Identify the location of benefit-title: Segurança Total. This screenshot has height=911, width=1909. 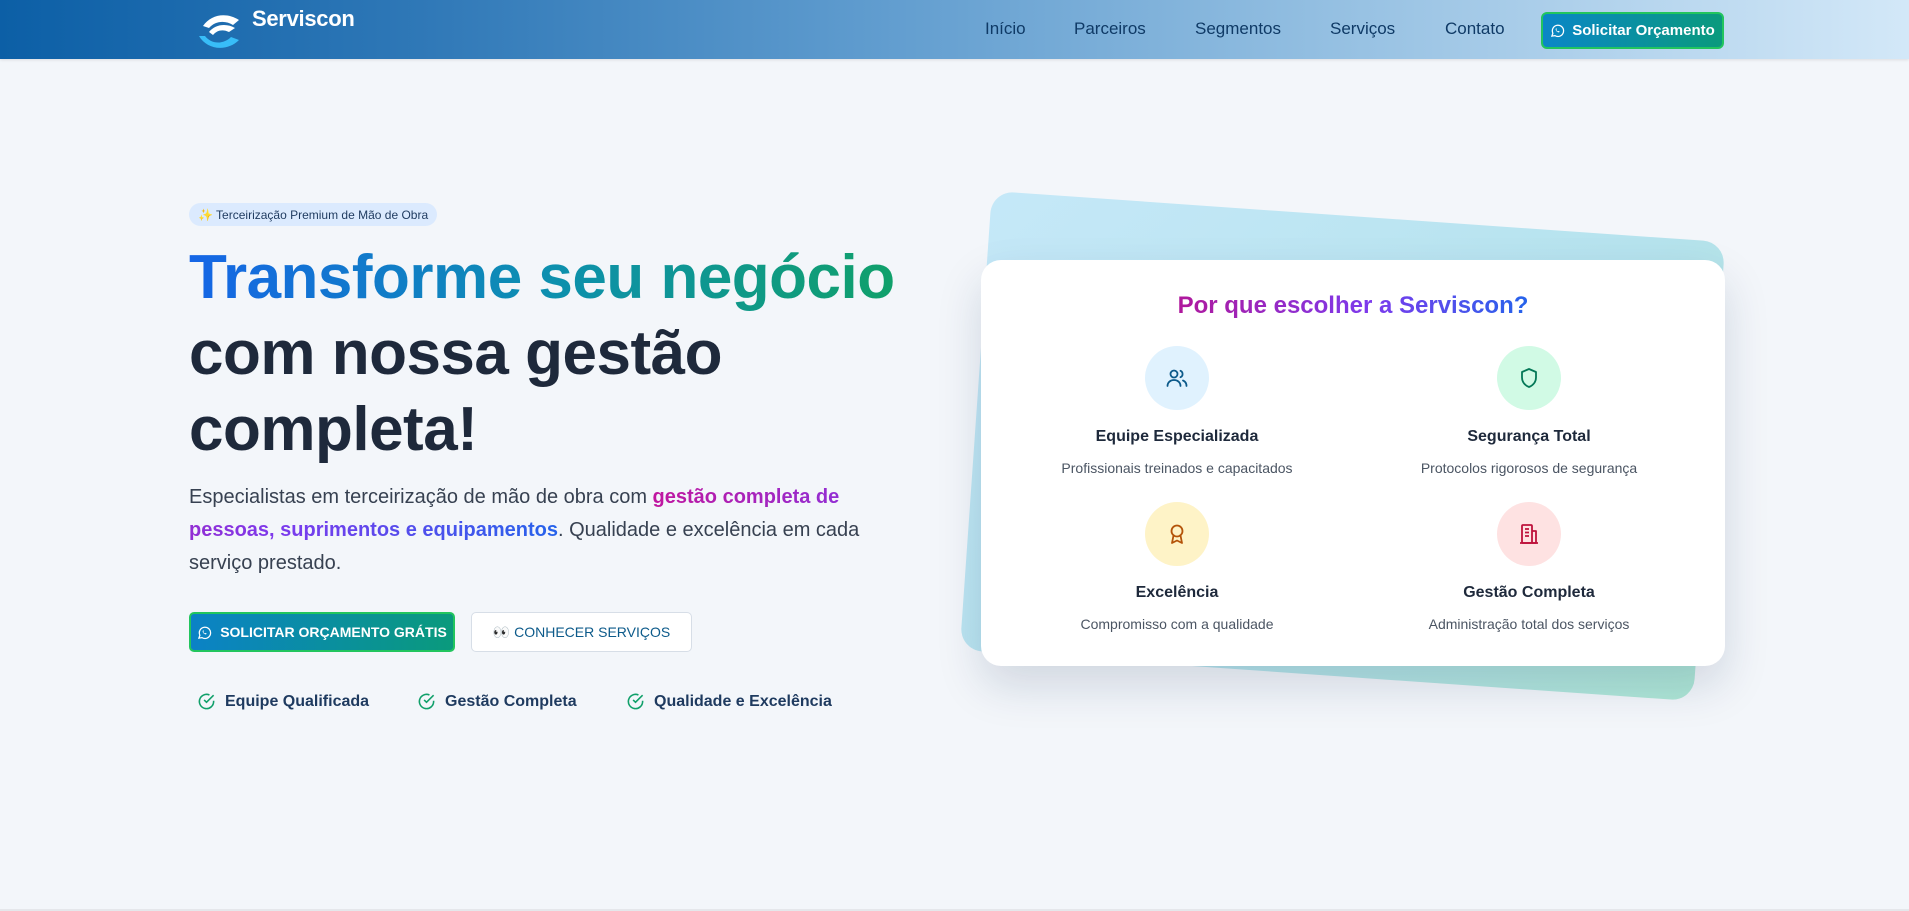
(1529, 436).